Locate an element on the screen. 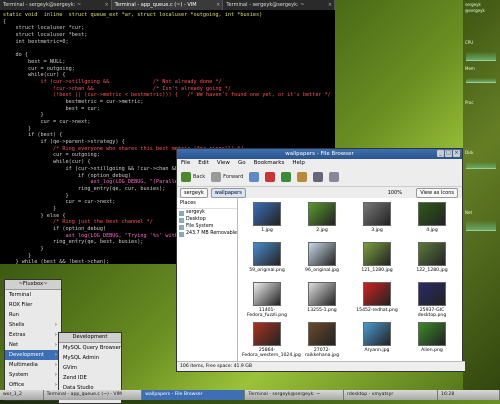 This screenshot has height=404, width=500. menu-file: File is located at coordinates (185, 163).